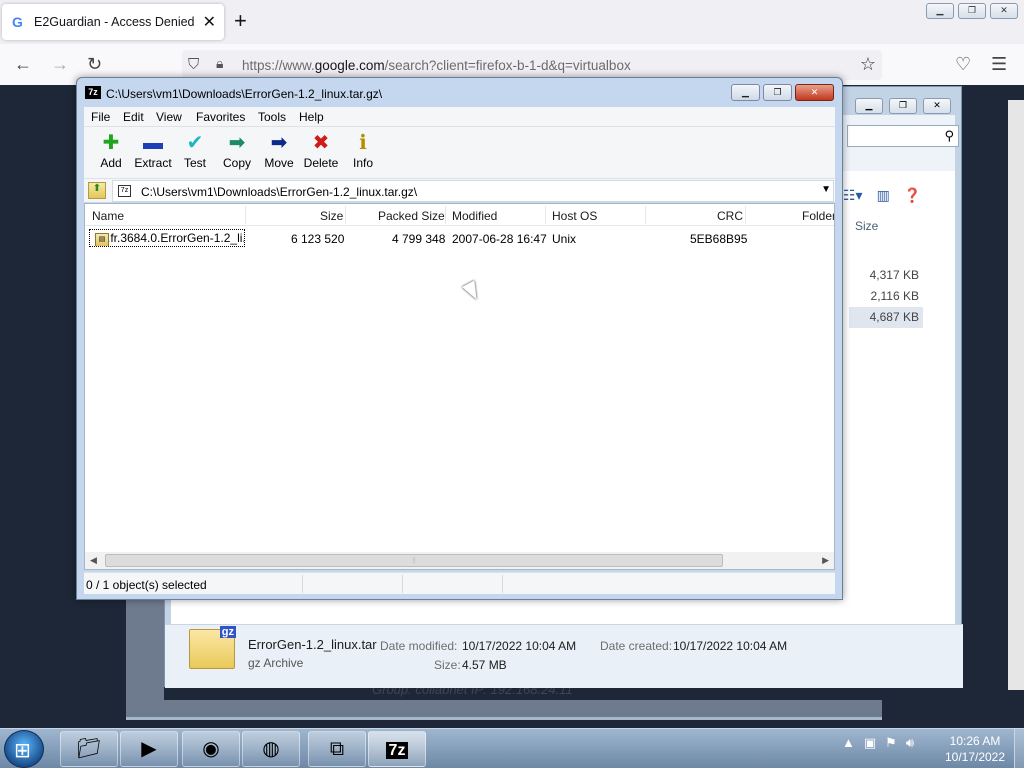 This screenshot has height=768, width=1024. Describe the element at coordinates (1004, 11) in the screenshot. I see `close-button: ✕` at that location.